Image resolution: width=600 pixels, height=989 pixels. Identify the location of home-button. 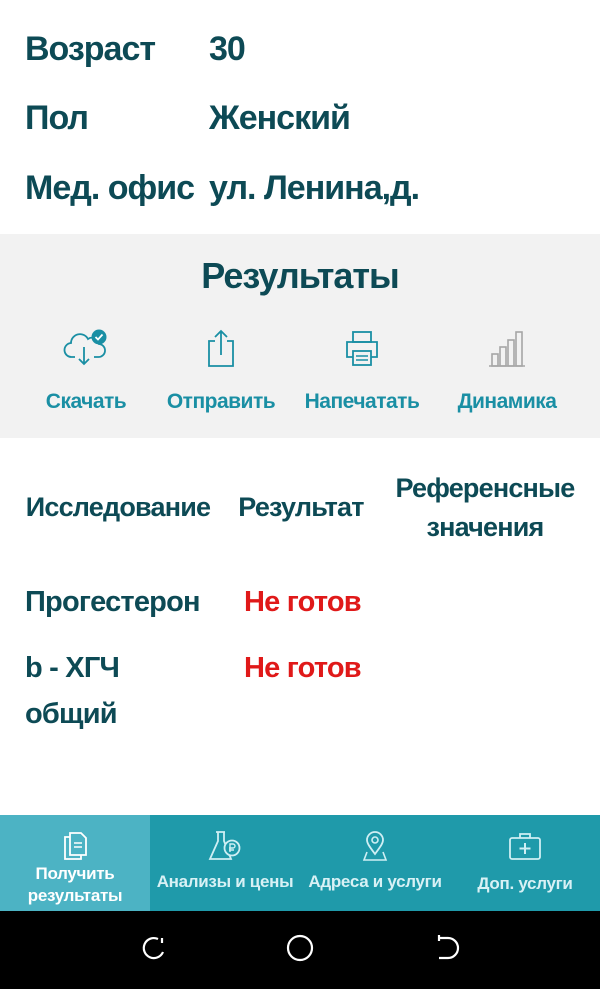
(300, 950).